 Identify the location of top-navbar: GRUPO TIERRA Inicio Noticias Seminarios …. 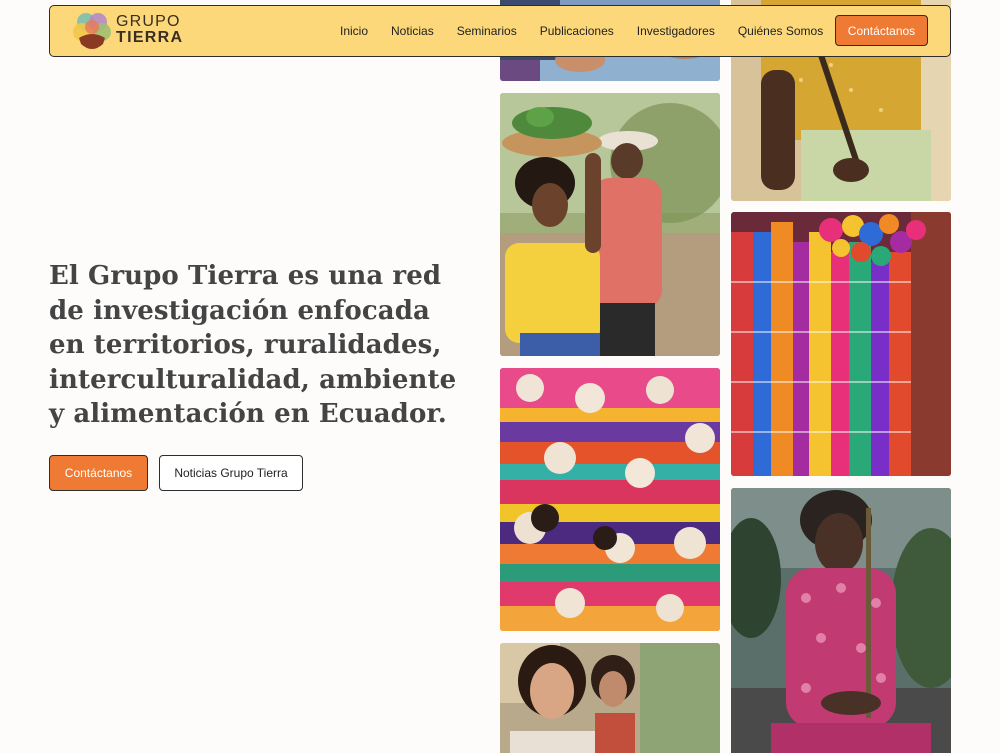
(500, 31).